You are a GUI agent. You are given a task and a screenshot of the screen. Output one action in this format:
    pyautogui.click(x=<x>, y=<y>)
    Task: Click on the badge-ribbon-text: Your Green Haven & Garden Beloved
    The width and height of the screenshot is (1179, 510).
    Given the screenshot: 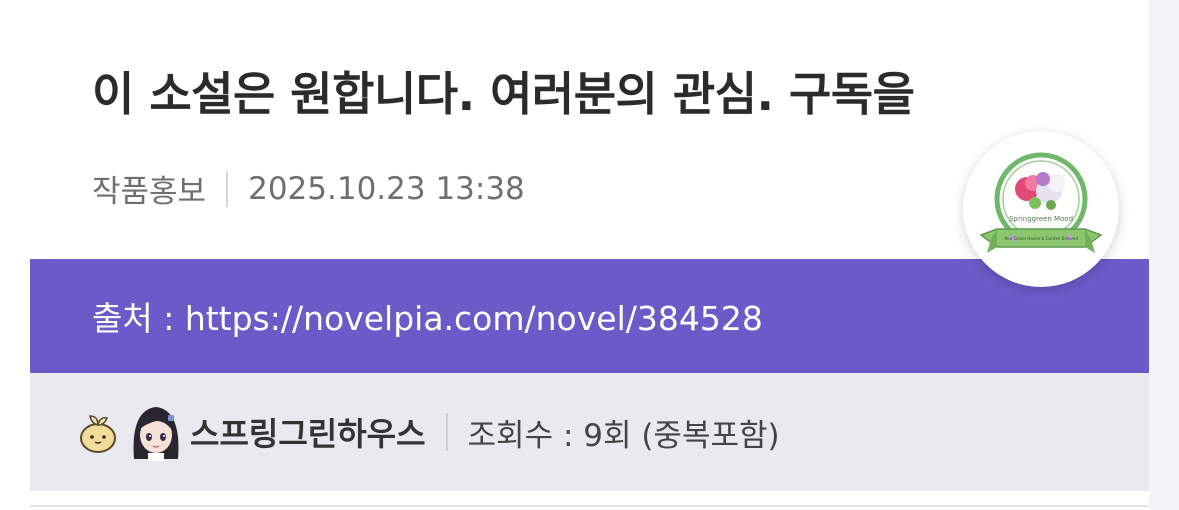 What is the action you would take?
    pyautogui.click(x=1040, y=238)
    